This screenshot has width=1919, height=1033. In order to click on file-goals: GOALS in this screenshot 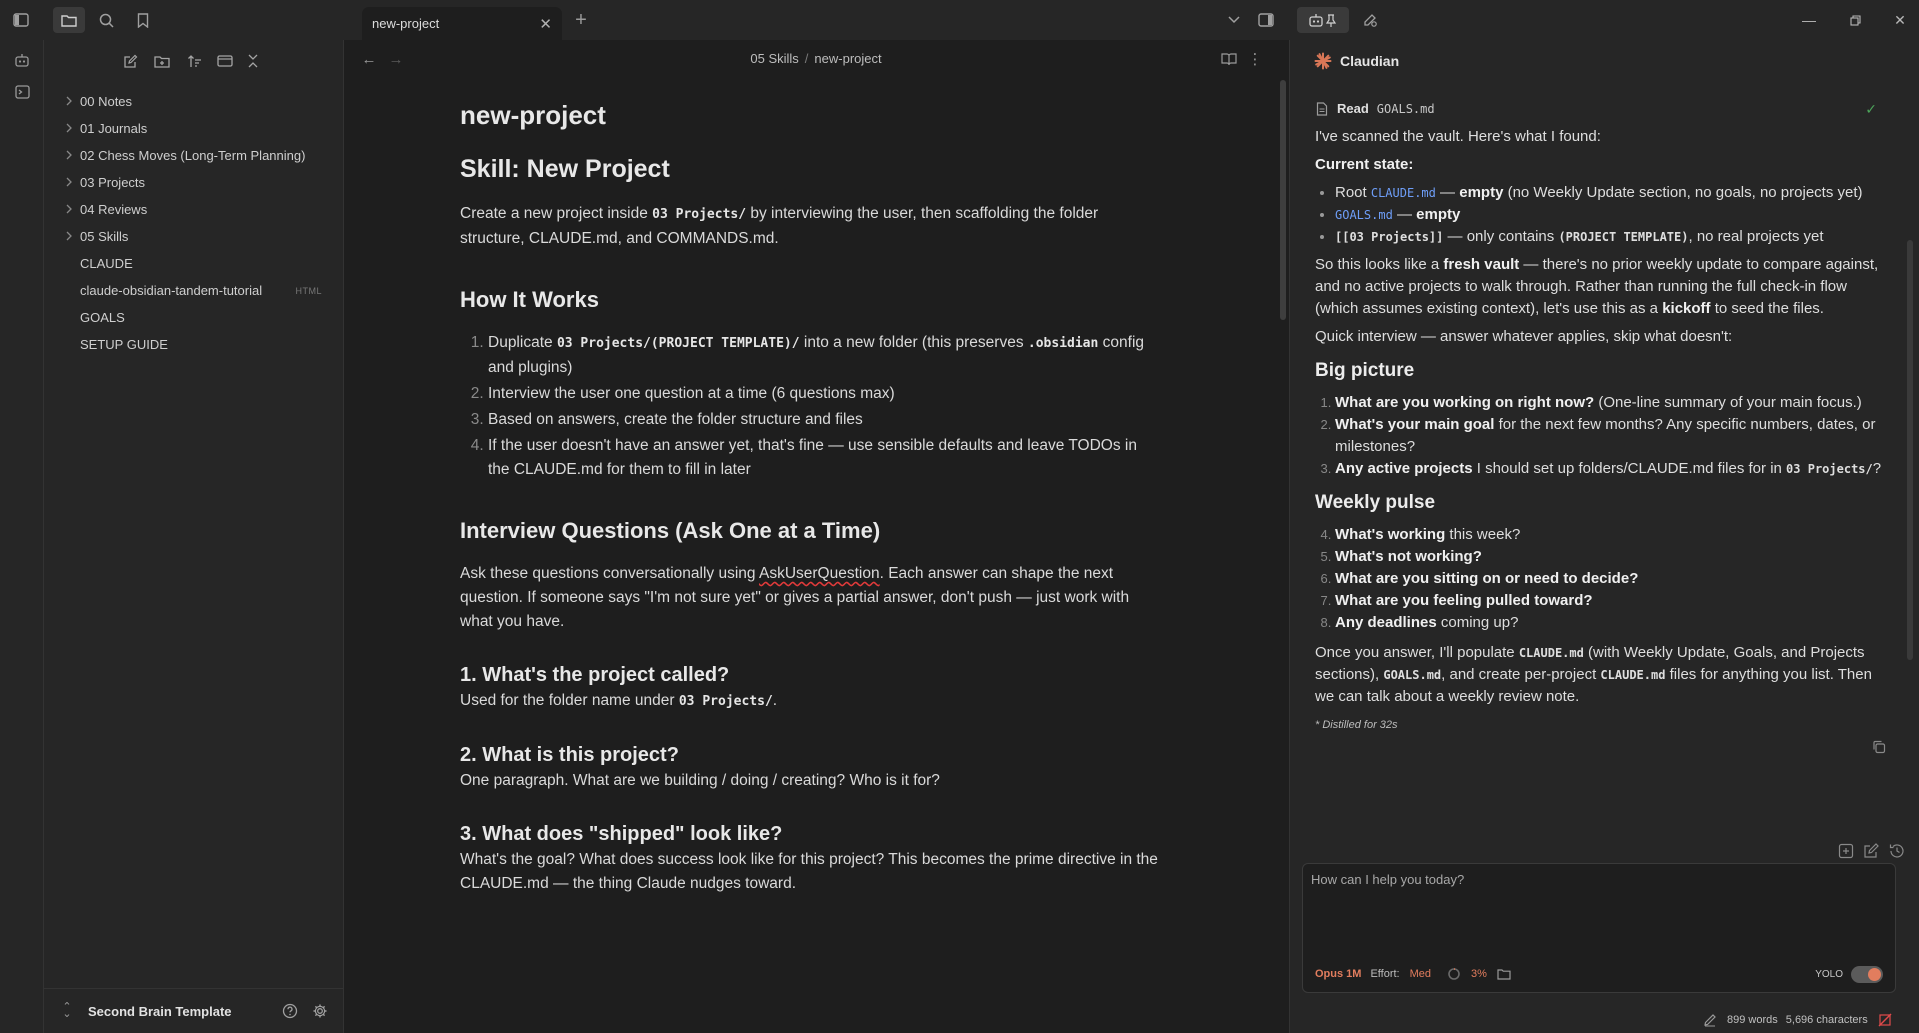, I will do `click(194, 317)`.